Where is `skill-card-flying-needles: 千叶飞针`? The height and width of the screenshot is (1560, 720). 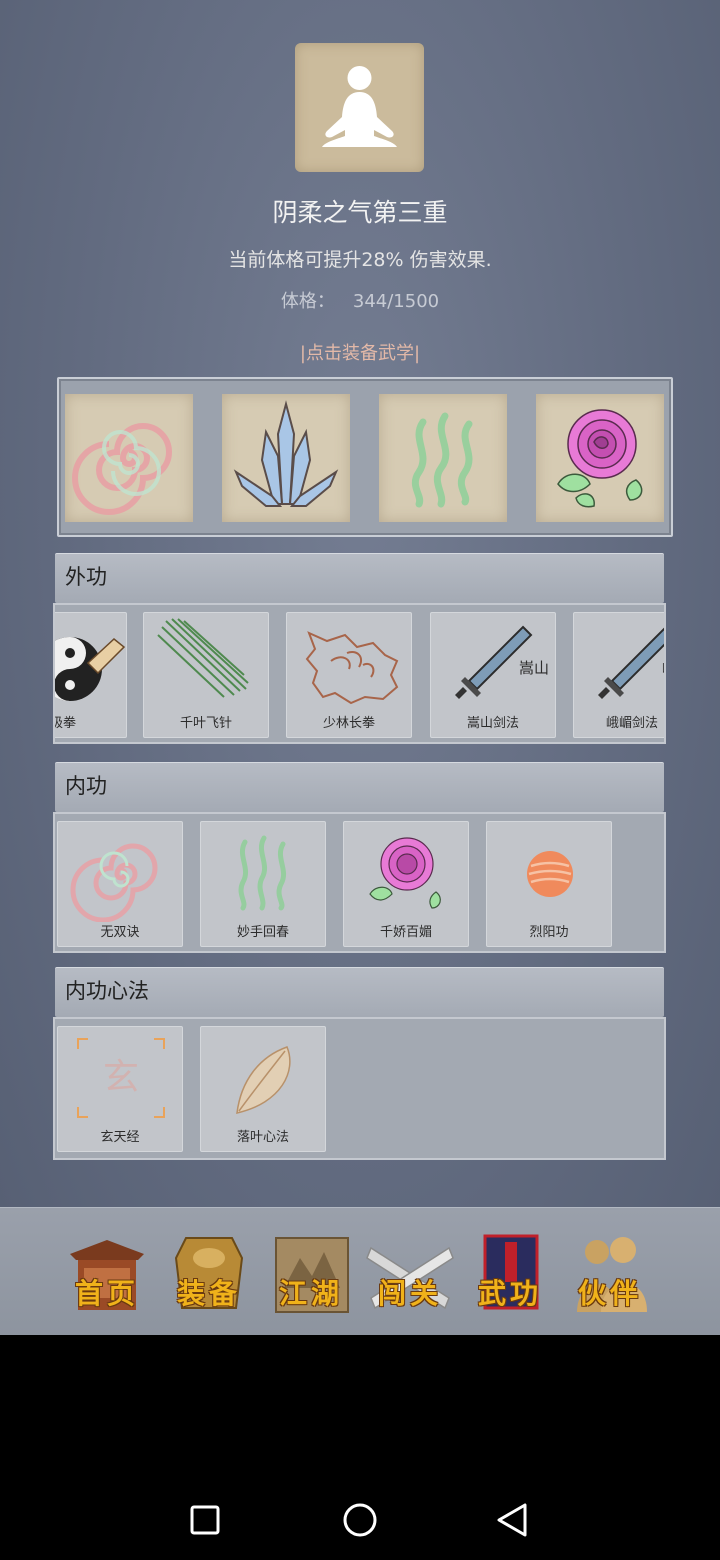
skill-card-flying-needles: 千叶飞针 is located at coordinates (206, 675).